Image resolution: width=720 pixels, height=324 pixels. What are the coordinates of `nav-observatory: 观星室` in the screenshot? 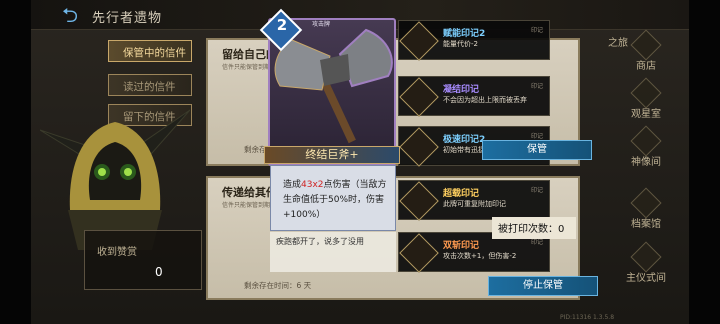 It's located at (646, 98).